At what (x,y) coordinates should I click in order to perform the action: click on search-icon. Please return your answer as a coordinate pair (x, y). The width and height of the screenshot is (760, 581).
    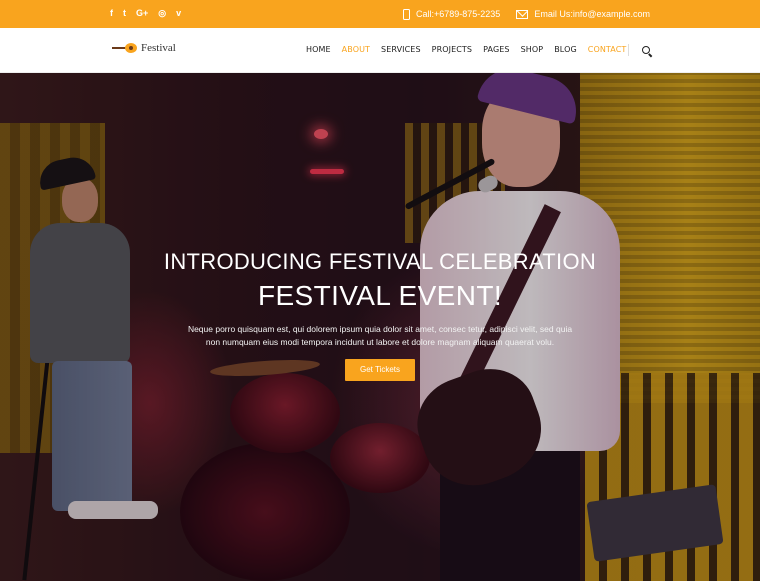
    Looking at the image, I should click on (646, 50).